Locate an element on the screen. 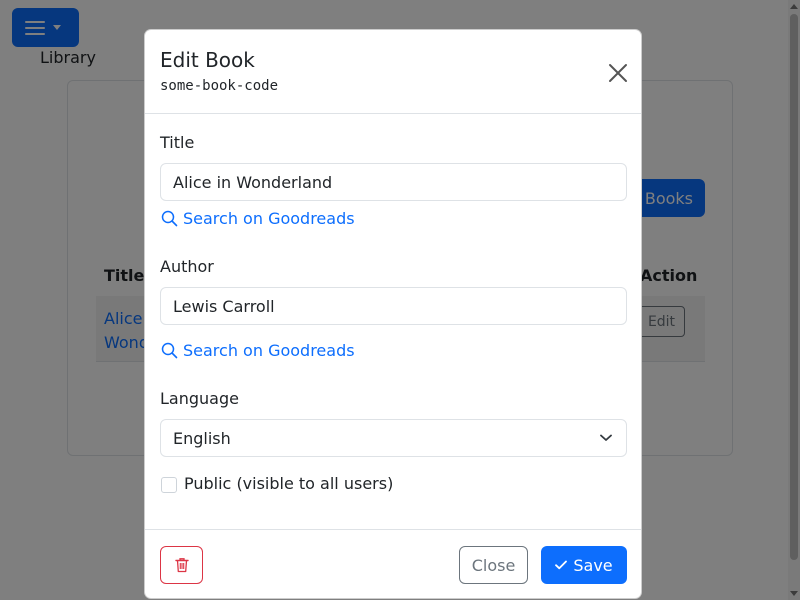  save-button-label: Save is located at coordinates (593, 565).